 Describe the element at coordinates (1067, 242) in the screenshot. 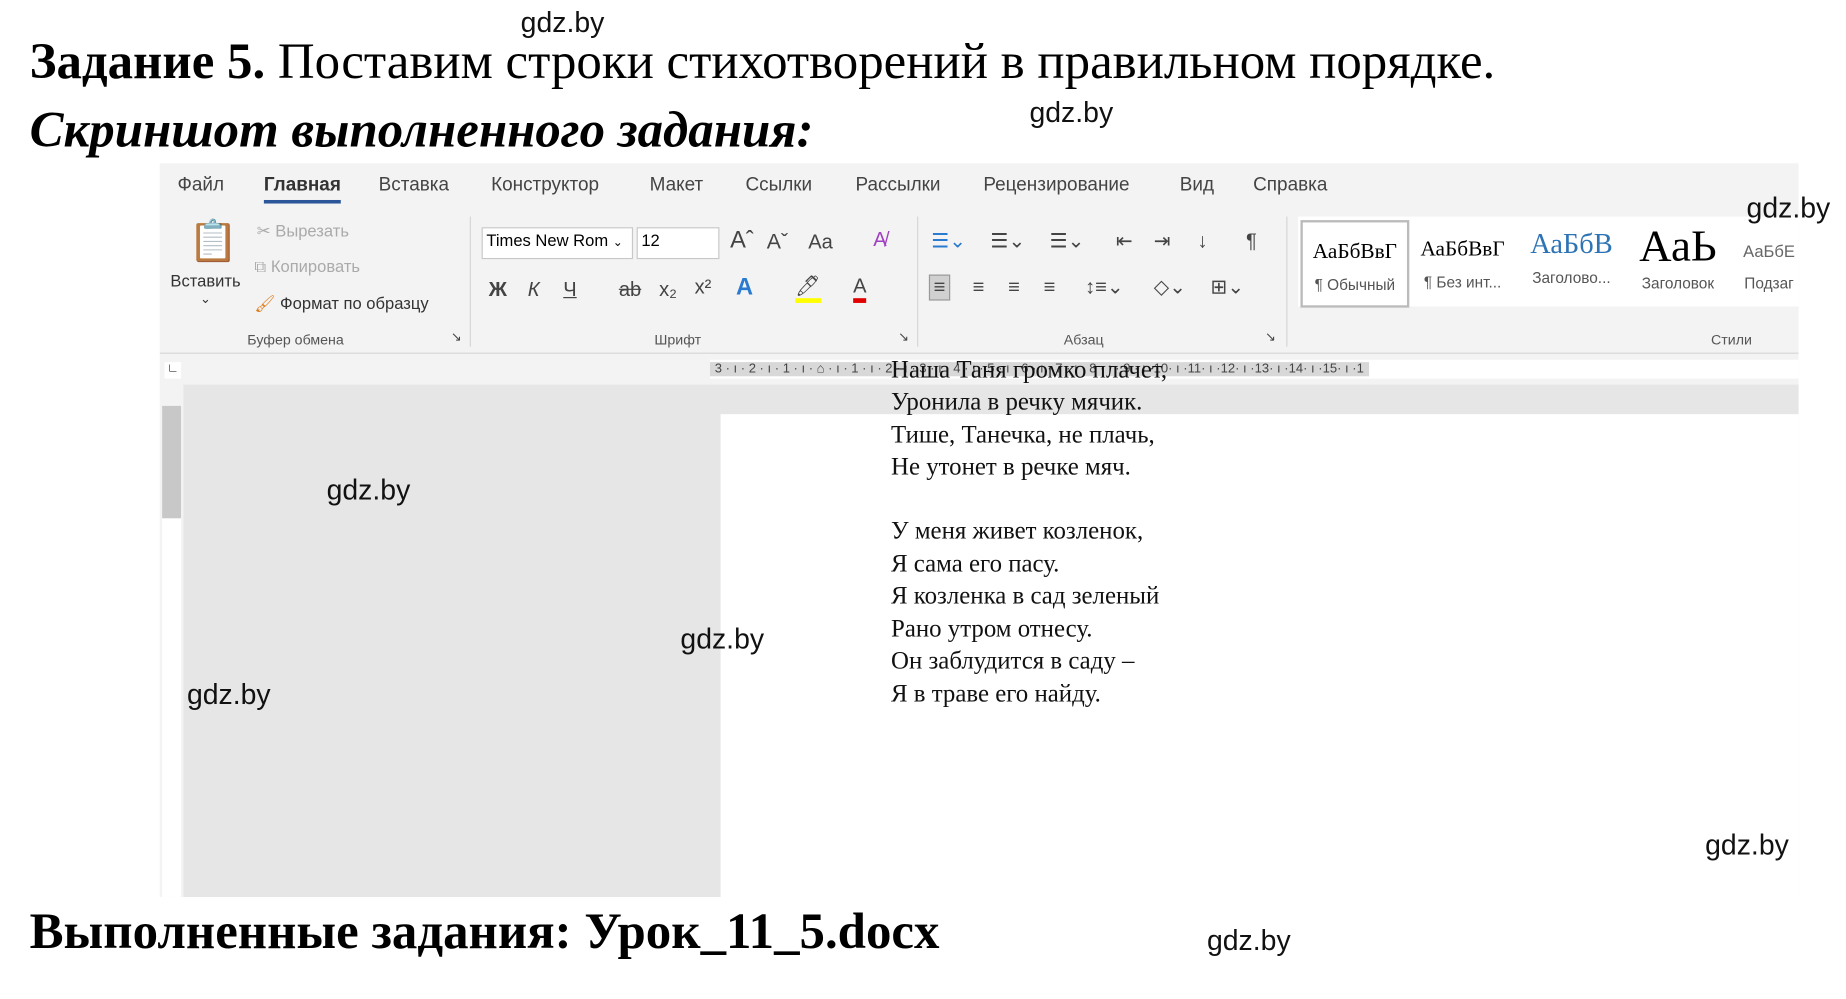

I see `multilevel-list-icon: ☰⌄` at that location.